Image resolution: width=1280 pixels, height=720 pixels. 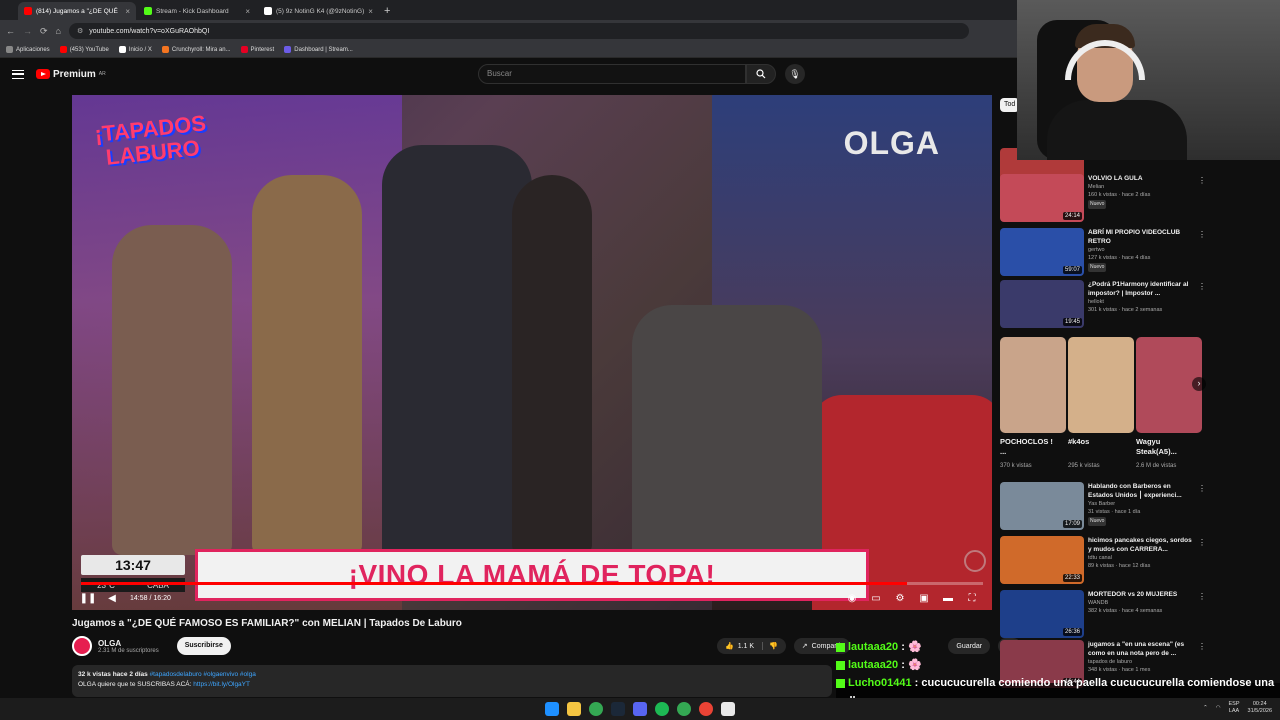 I want to click on chat-emote: 🌸, so click(x=914, y=665).